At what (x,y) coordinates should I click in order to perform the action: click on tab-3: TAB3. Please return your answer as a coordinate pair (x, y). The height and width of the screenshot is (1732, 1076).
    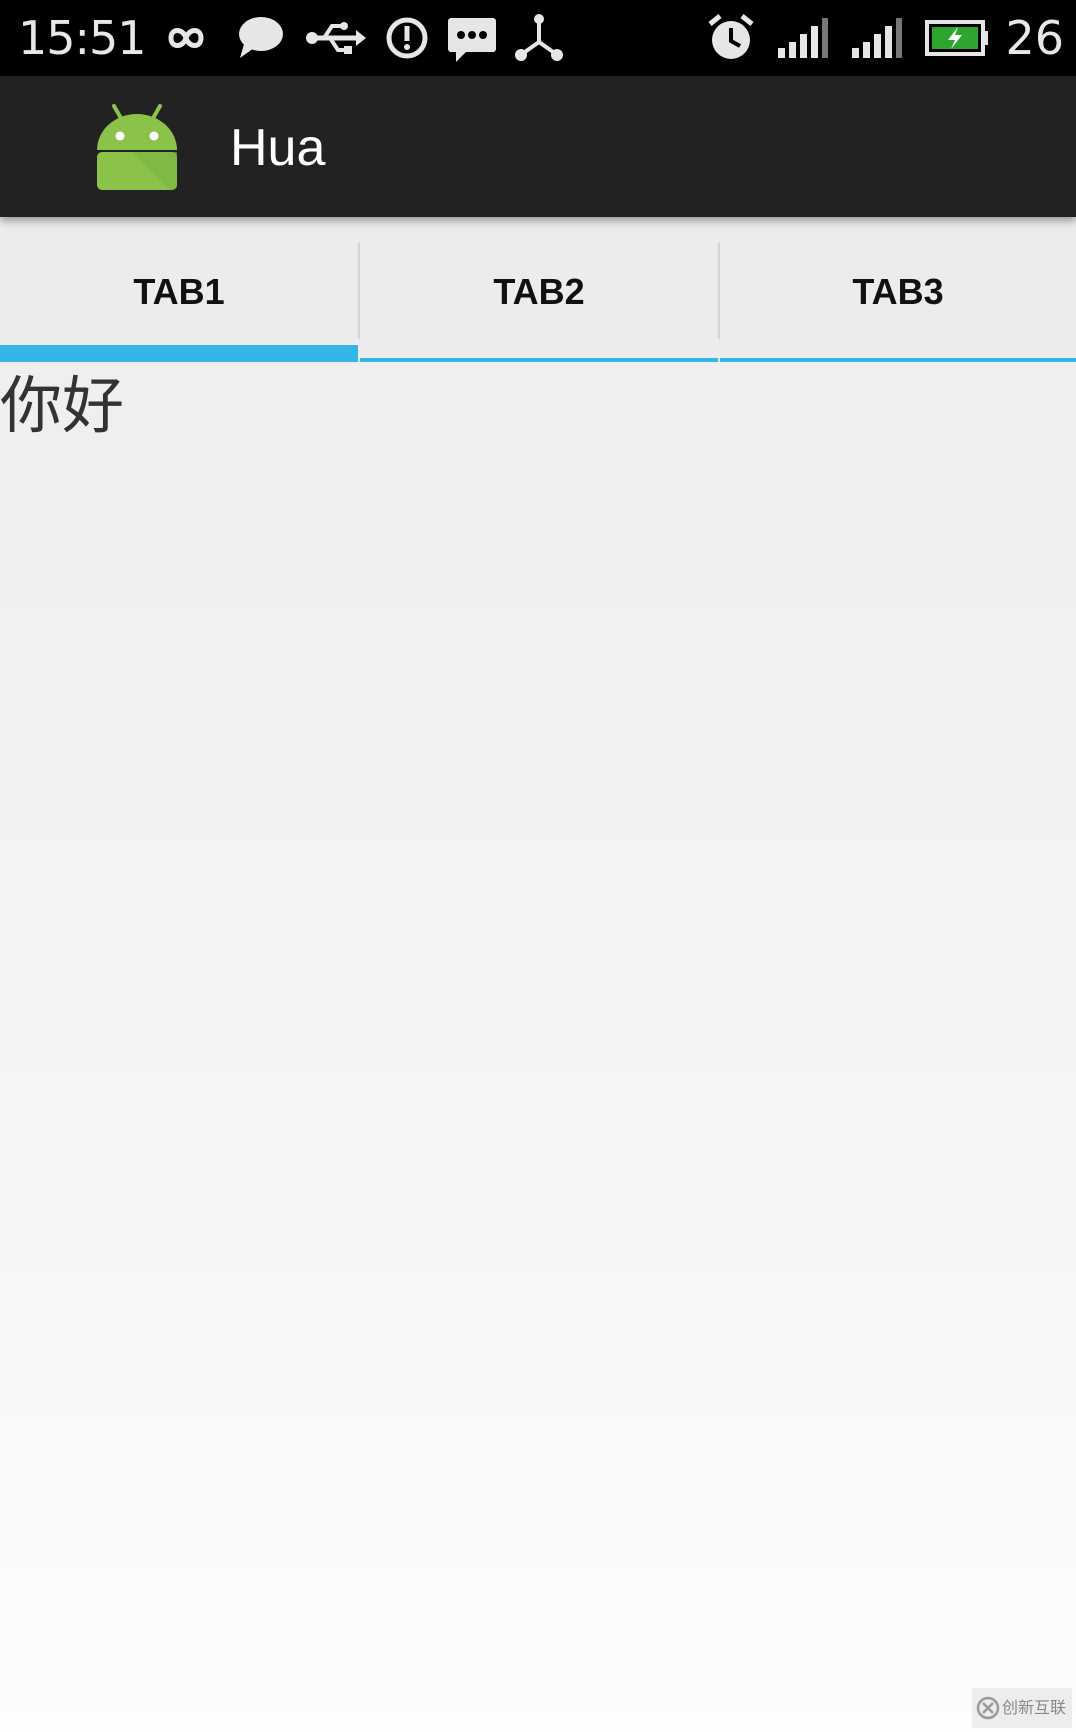
    Looking at the image, I should click on (898, 289).